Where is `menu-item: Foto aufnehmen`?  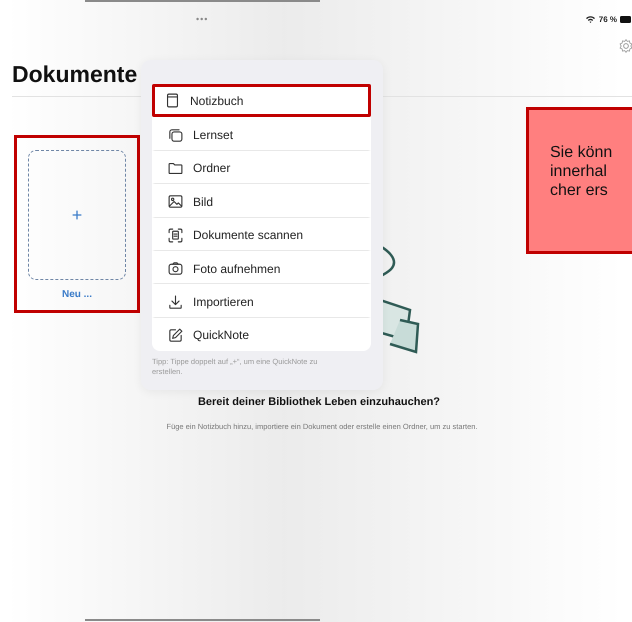 menu-item: Foto aufnehmen is located at coordinates (261, 267).